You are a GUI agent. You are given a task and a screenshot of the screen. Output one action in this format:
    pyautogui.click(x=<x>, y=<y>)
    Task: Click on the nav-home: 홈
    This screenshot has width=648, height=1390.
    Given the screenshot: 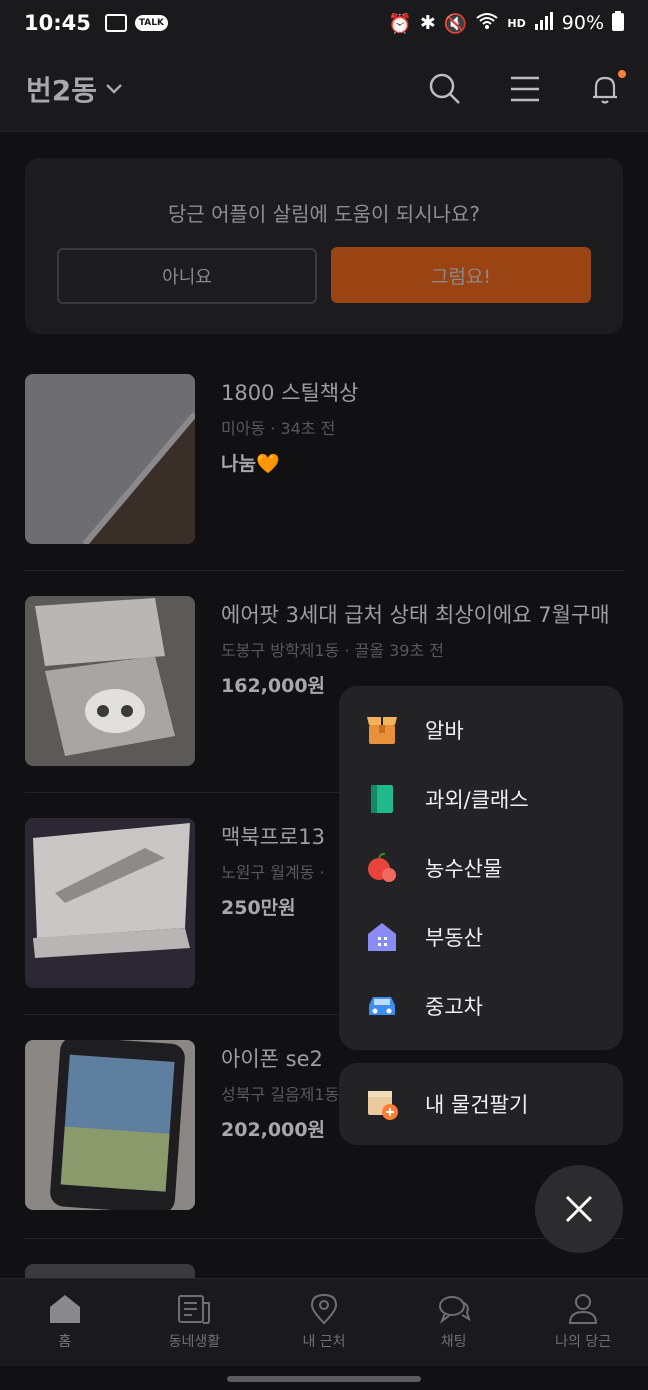 What is the action you would take?
    pyautogui.click(x=65, y=1322)
    